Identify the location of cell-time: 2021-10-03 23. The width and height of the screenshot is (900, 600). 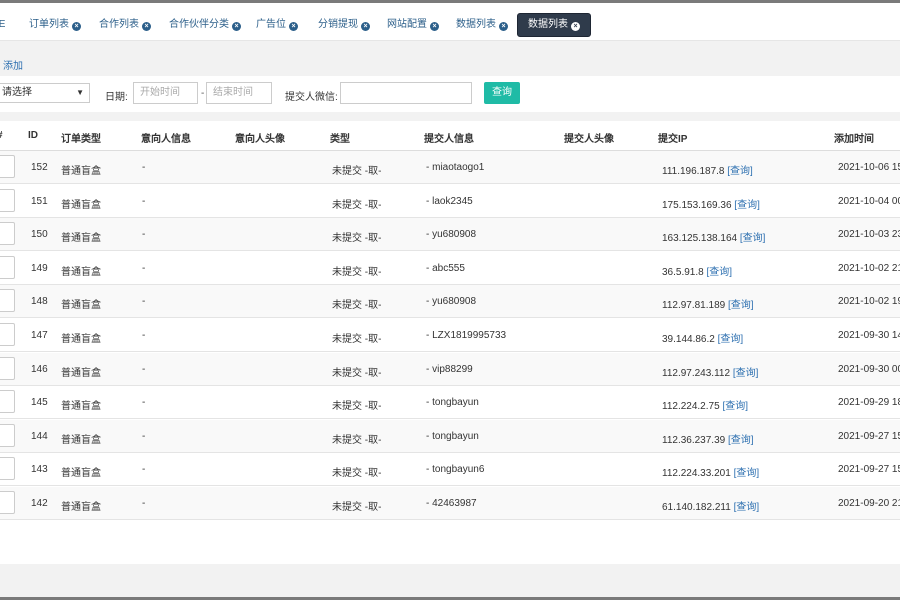
(869, 235).